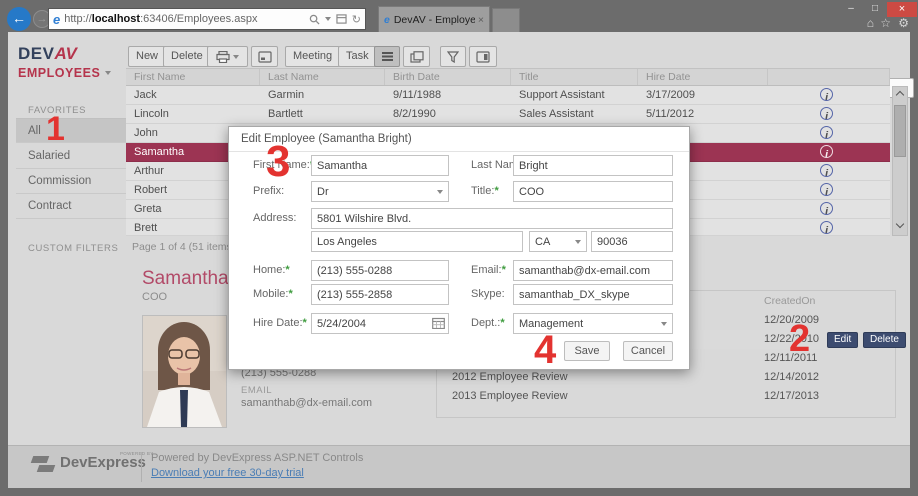  I want to click on scroll-up-icon, so click(900, 95).